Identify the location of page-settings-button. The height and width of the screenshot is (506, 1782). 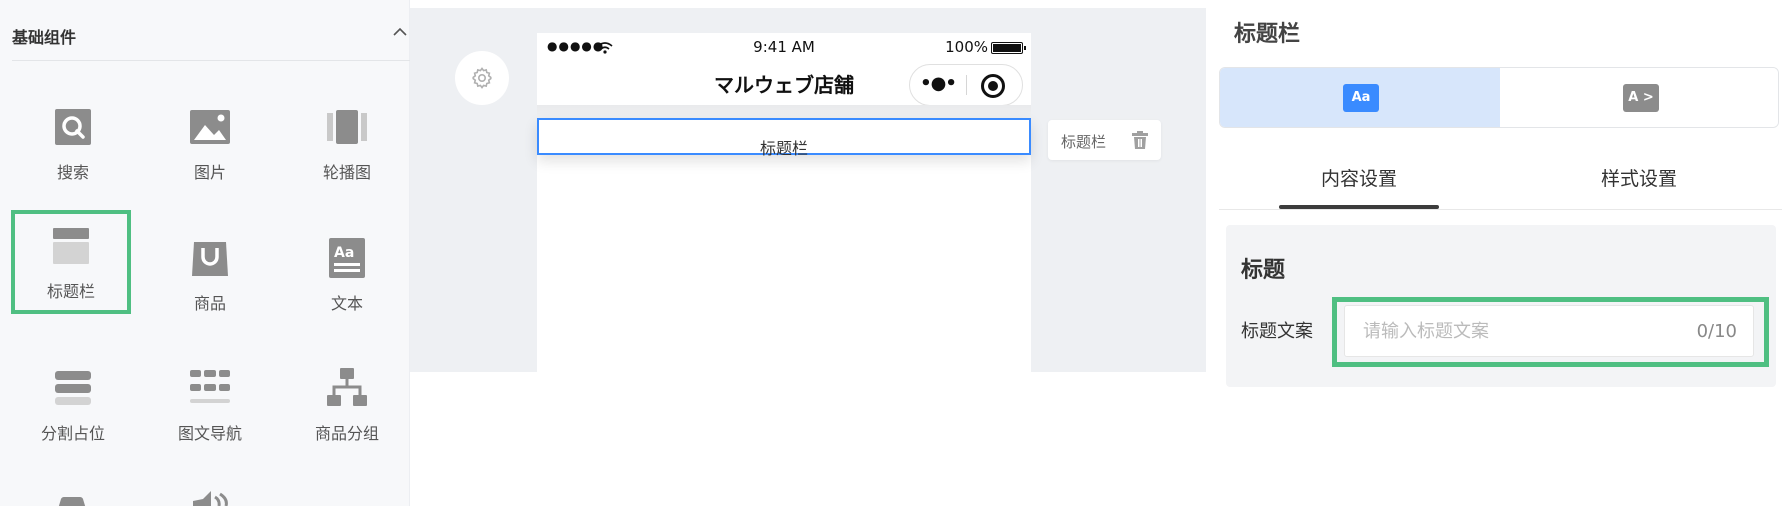
(482, 78).